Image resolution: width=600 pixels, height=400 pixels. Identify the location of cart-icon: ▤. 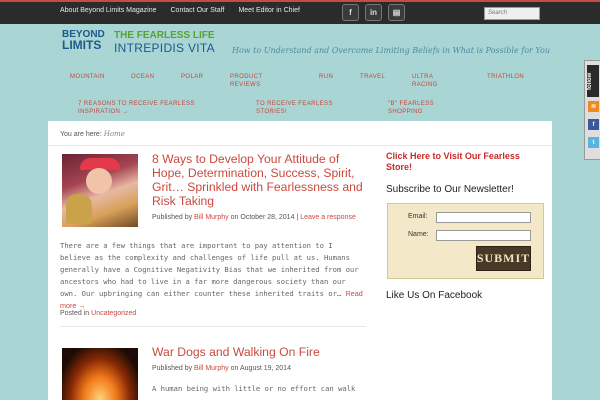
(396, 12).